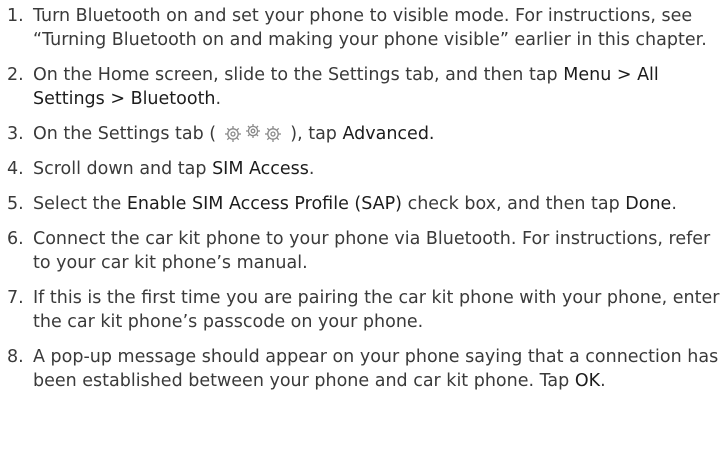  I want to click on step-text: ), tap, so click(313, 134).